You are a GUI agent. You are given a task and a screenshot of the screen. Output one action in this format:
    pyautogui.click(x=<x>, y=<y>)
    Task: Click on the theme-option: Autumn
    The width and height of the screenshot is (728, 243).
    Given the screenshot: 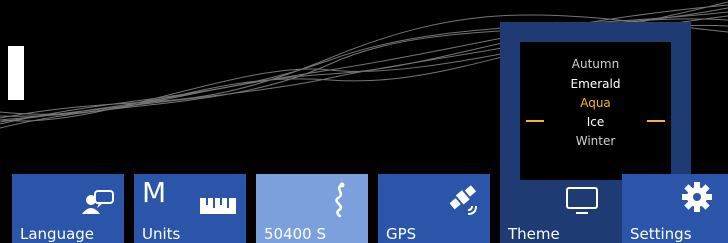 What is the action you would take?
    pyautogui.click(x=595, y=64)
    